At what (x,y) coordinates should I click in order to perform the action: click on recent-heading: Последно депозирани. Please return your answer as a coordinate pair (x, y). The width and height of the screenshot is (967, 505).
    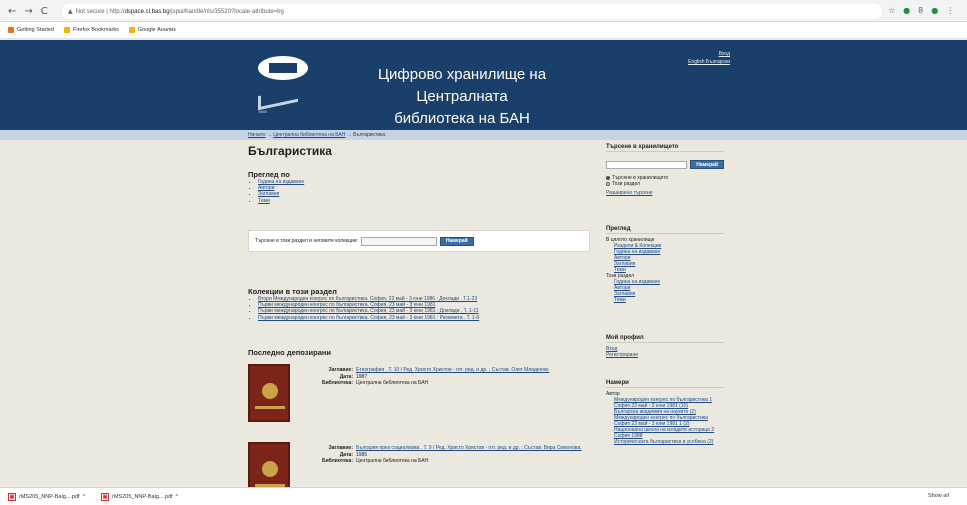
    Looking at the image, I should click on (290, 352).